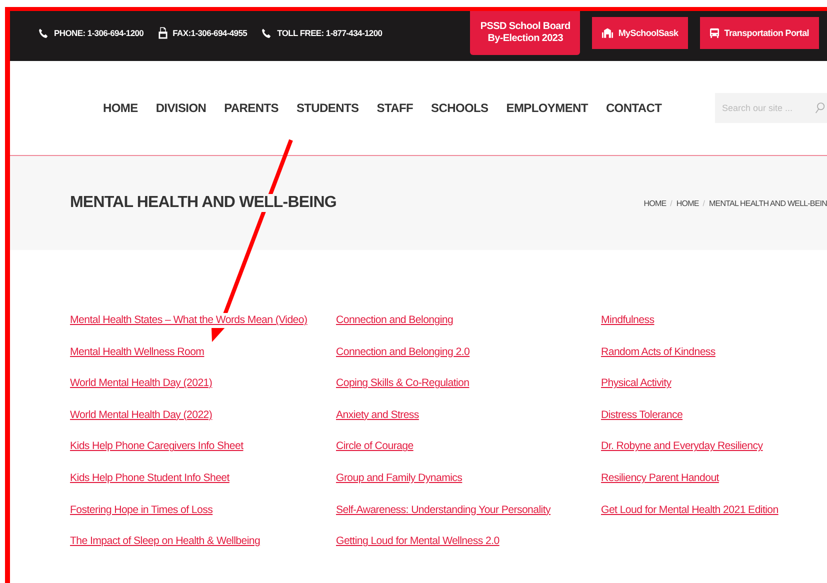 This screenshot has height=583, width=827. I want to click on myschoolsask-button: MySchoolSask, so click(640, 33).